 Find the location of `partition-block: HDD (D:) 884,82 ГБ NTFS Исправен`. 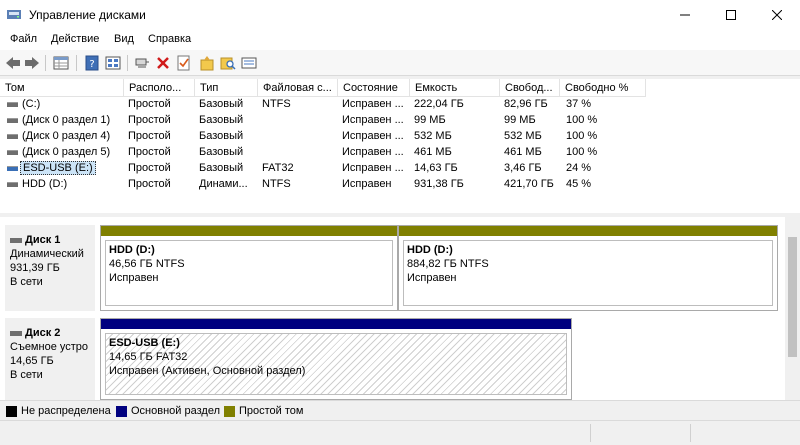

partition-block: HDD (D:) 884,82 ГБ NTFS Исправен is located at coordinates (588, 268).